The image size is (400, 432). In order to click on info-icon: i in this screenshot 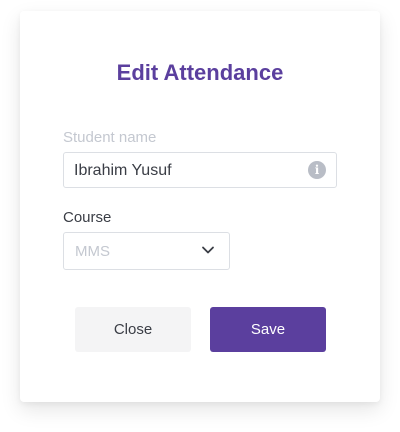, I will do `click(317, 170)`.